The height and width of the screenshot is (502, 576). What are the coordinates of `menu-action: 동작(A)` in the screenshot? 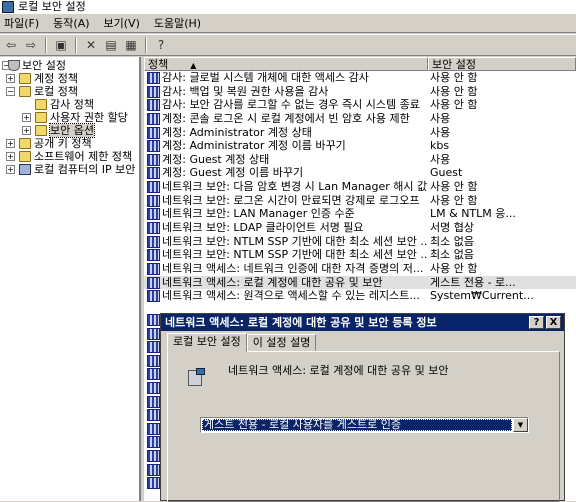 It's located at (71, 23).